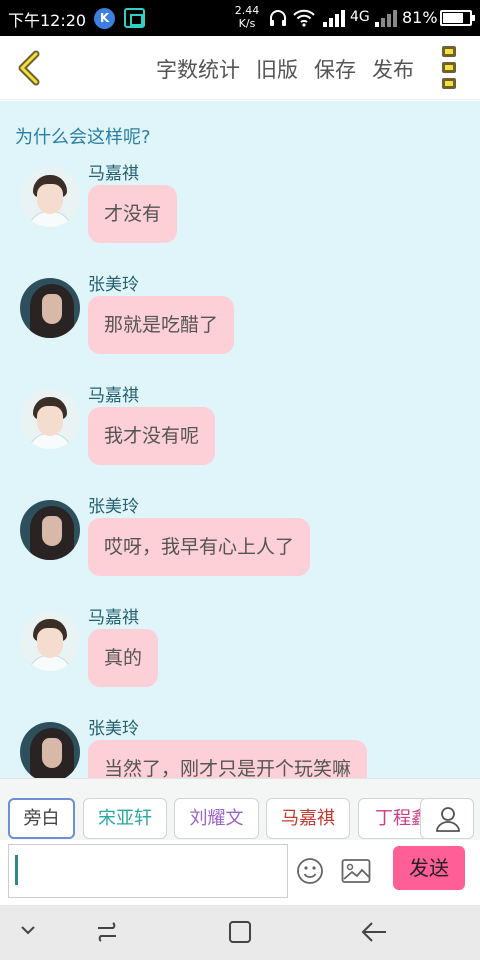  What do you see at coordinates (310, 871) in the screenshot?
I see `emoji-icon` at bounding box center [310, 871].